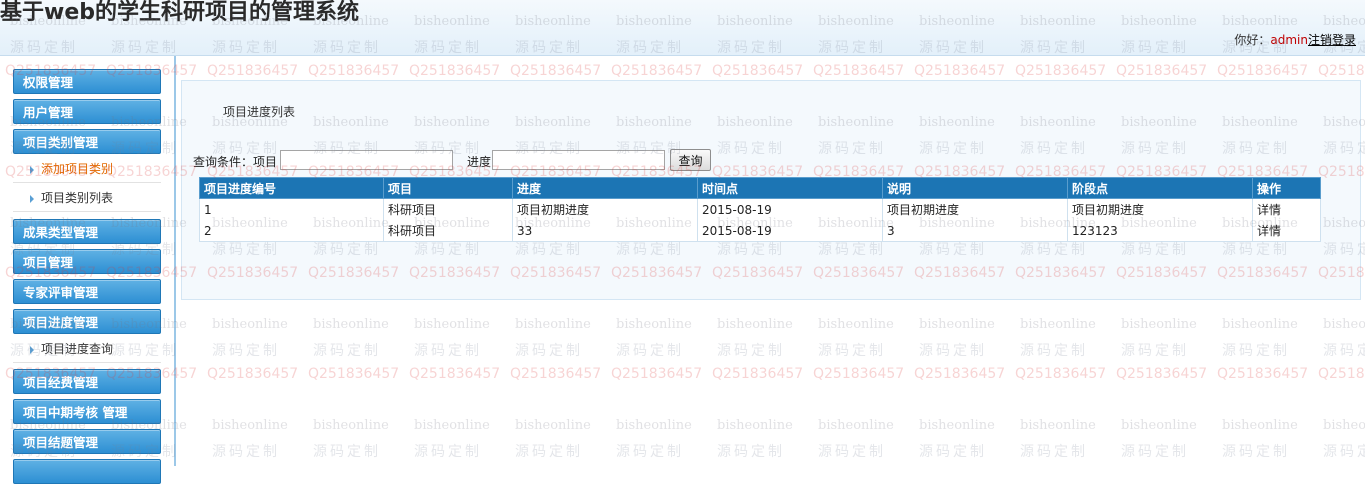 The width and height of the screenshot is (1365, 484). I want to click on sidebar-item-progress-query: 项目进度查询, so click(87, 349).